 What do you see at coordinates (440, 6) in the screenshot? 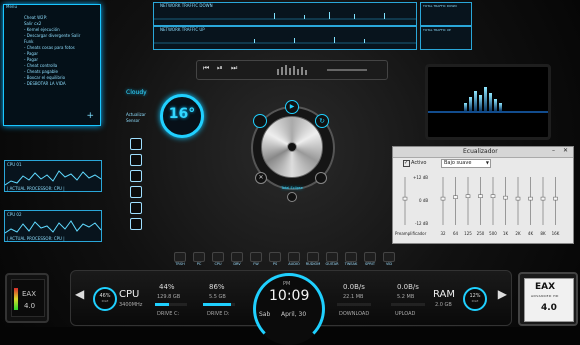
I see `network-down-total-label: TOTAL TRAFFIC DOWN` at bounding box center [440, 6].